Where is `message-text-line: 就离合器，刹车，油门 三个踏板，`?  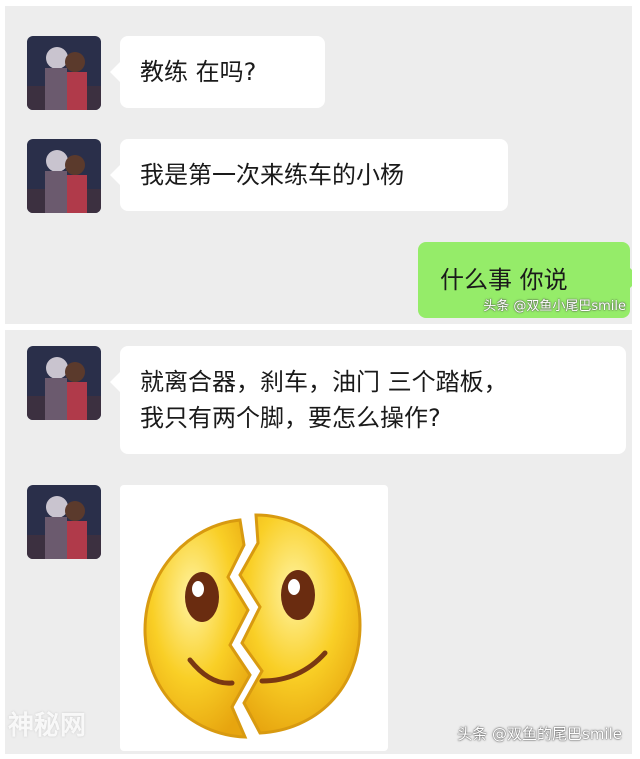 message-text-line: 就离合器，刹车，油门 三个踏板， is located at coordinates (324, 382).